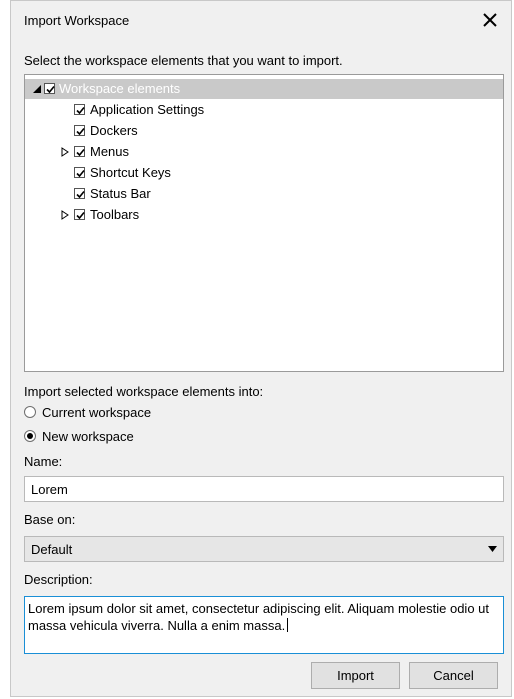 This screenshot has height=699, width=514. Describe the element at coordinates (120, 193) in the screenshot. I see `tree-node-label: Status Bar` at that location.